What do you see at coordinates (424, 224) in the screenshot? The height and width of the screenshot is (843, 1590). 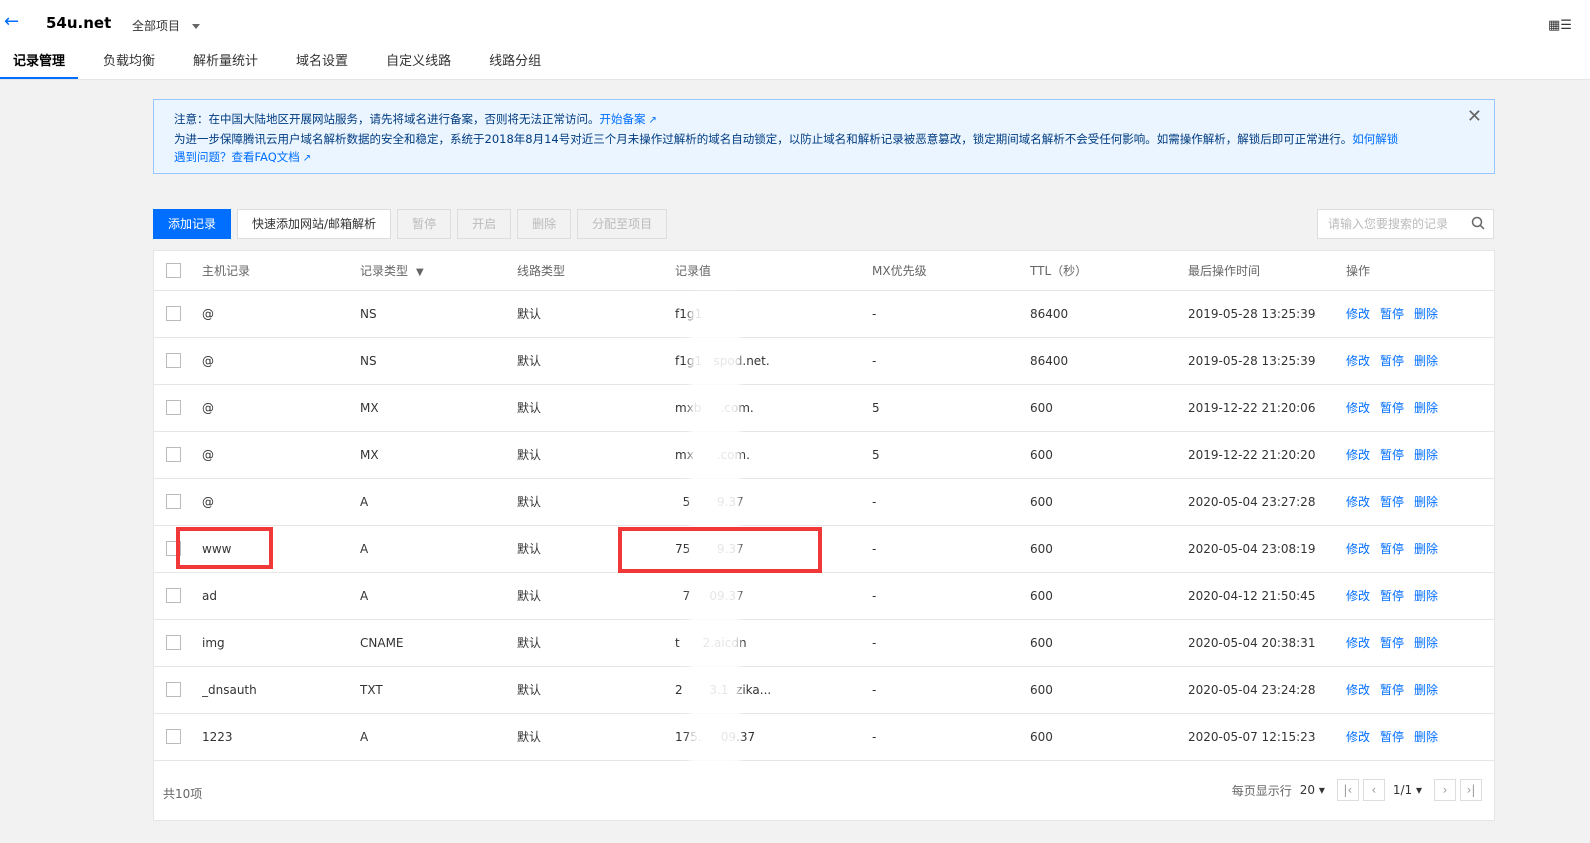 I see `pause-button: 暂停` at bounding box center [424, 224].